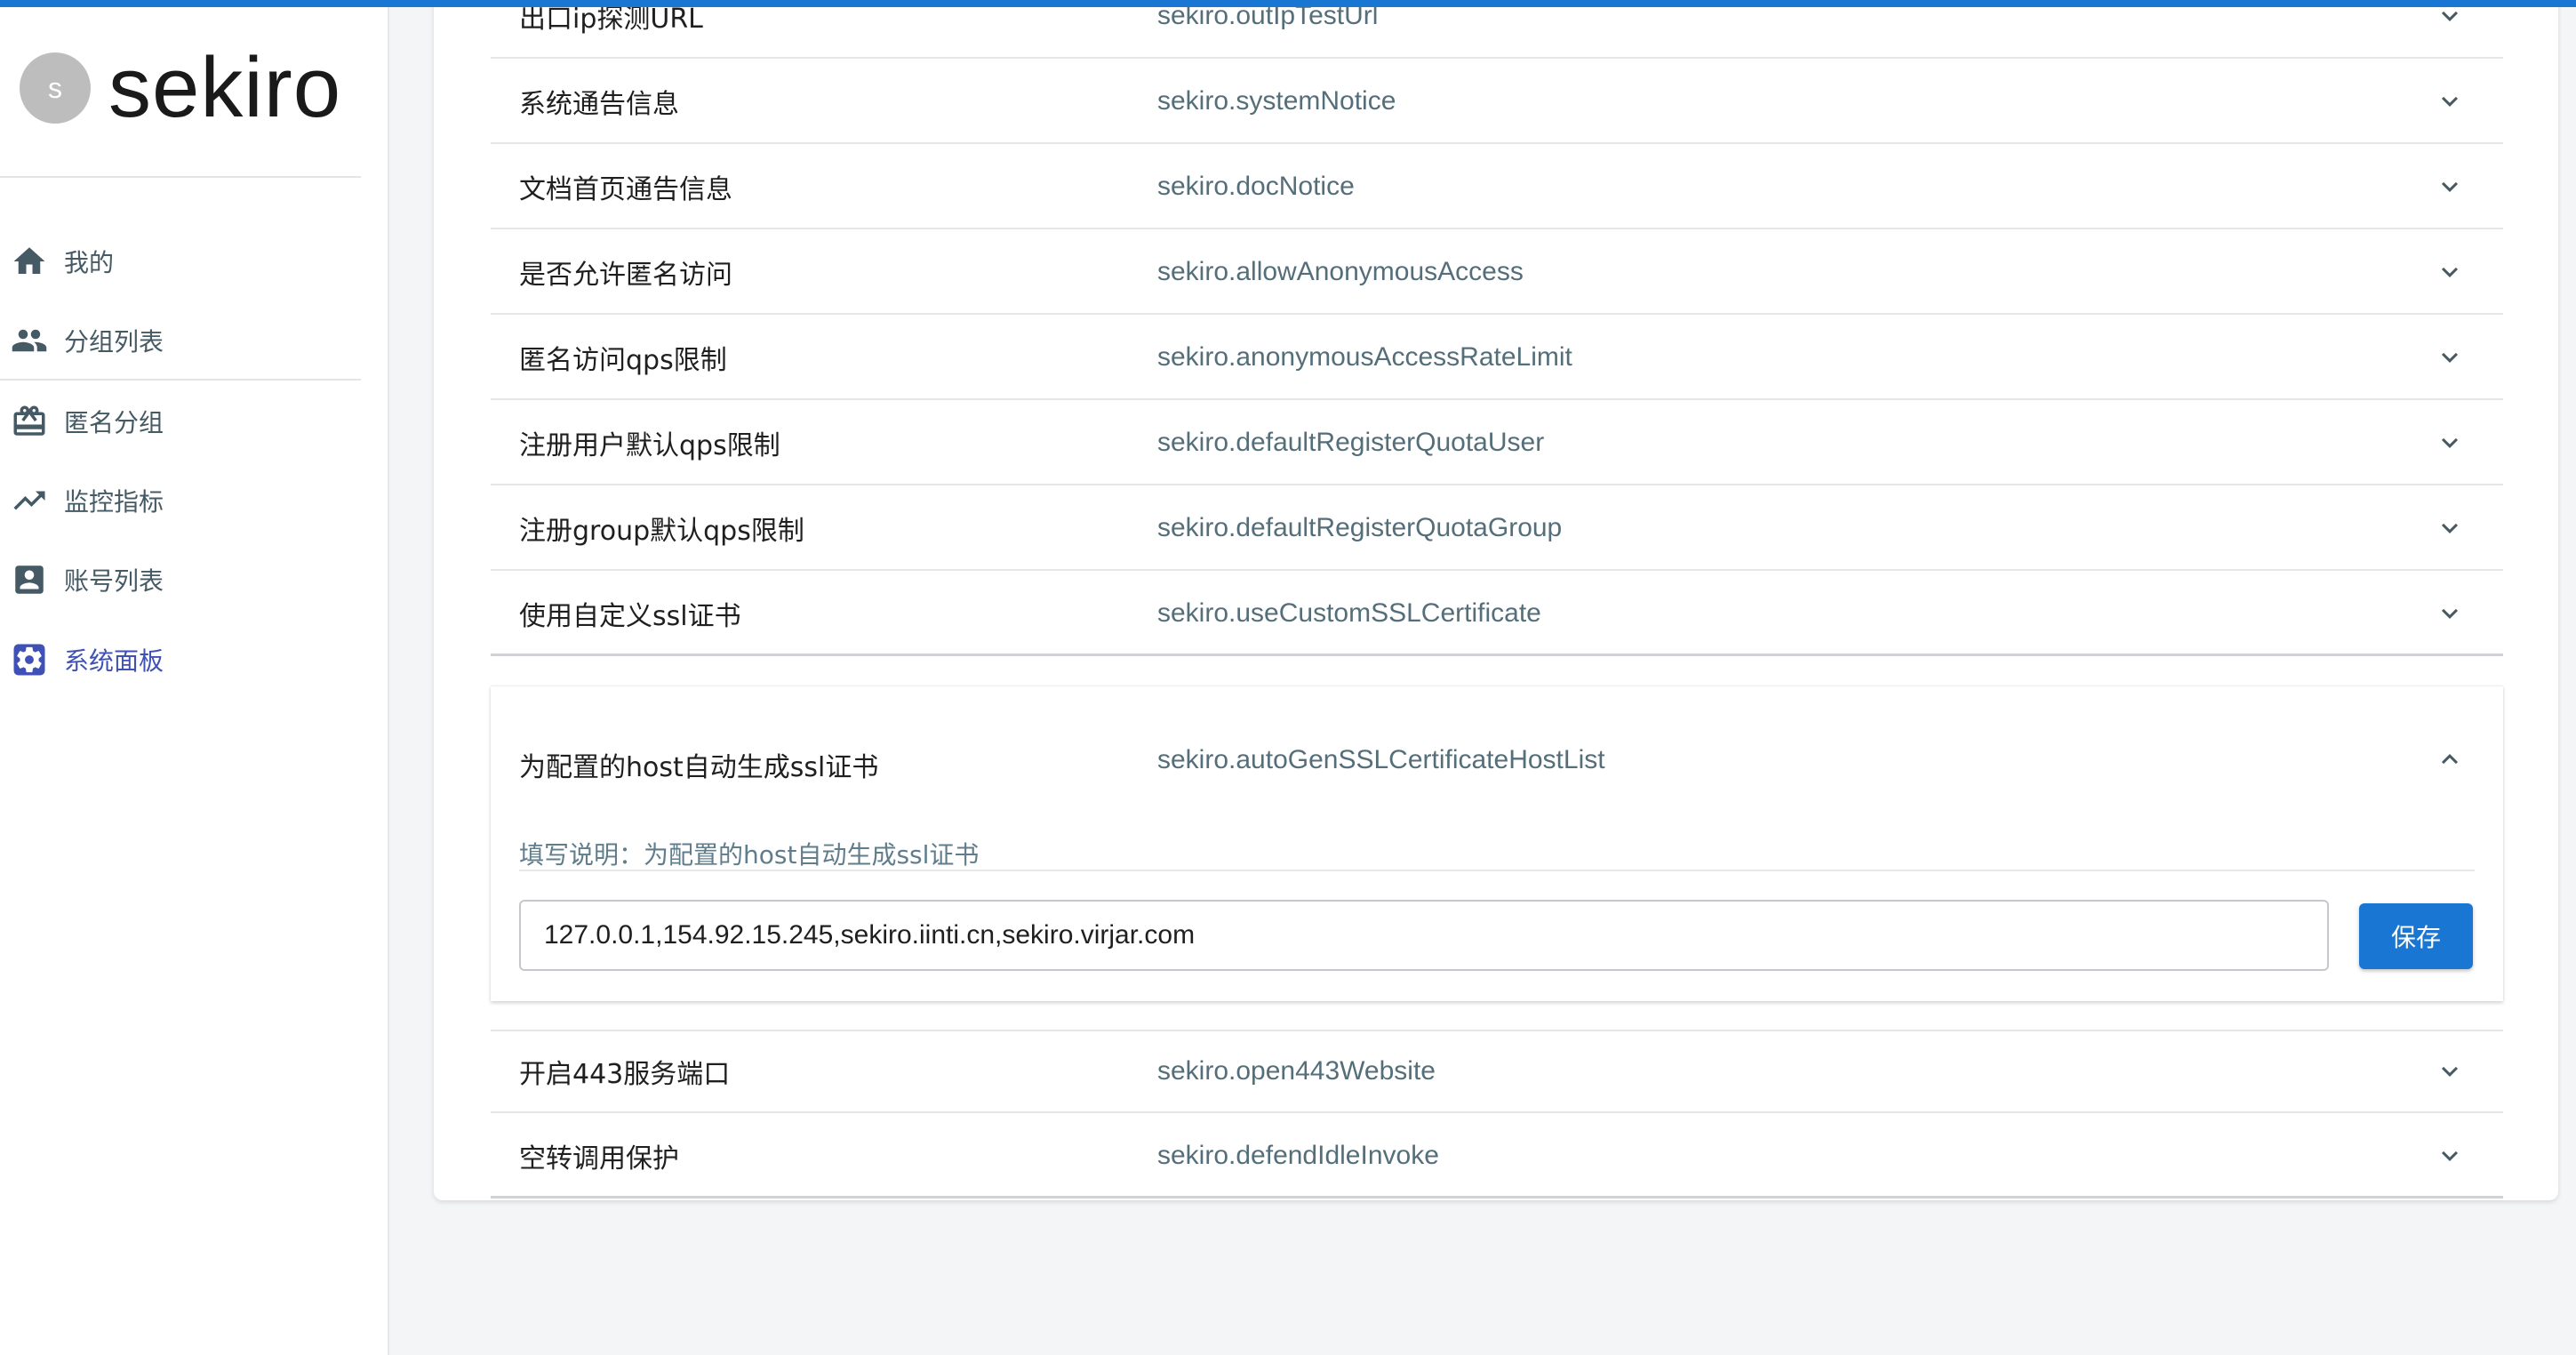 The image size is (2576, 1355). Describe the element at coordinates (180, 341) in the screenshot. I see `sidebar-item-group-list: 分组列表` at that location.